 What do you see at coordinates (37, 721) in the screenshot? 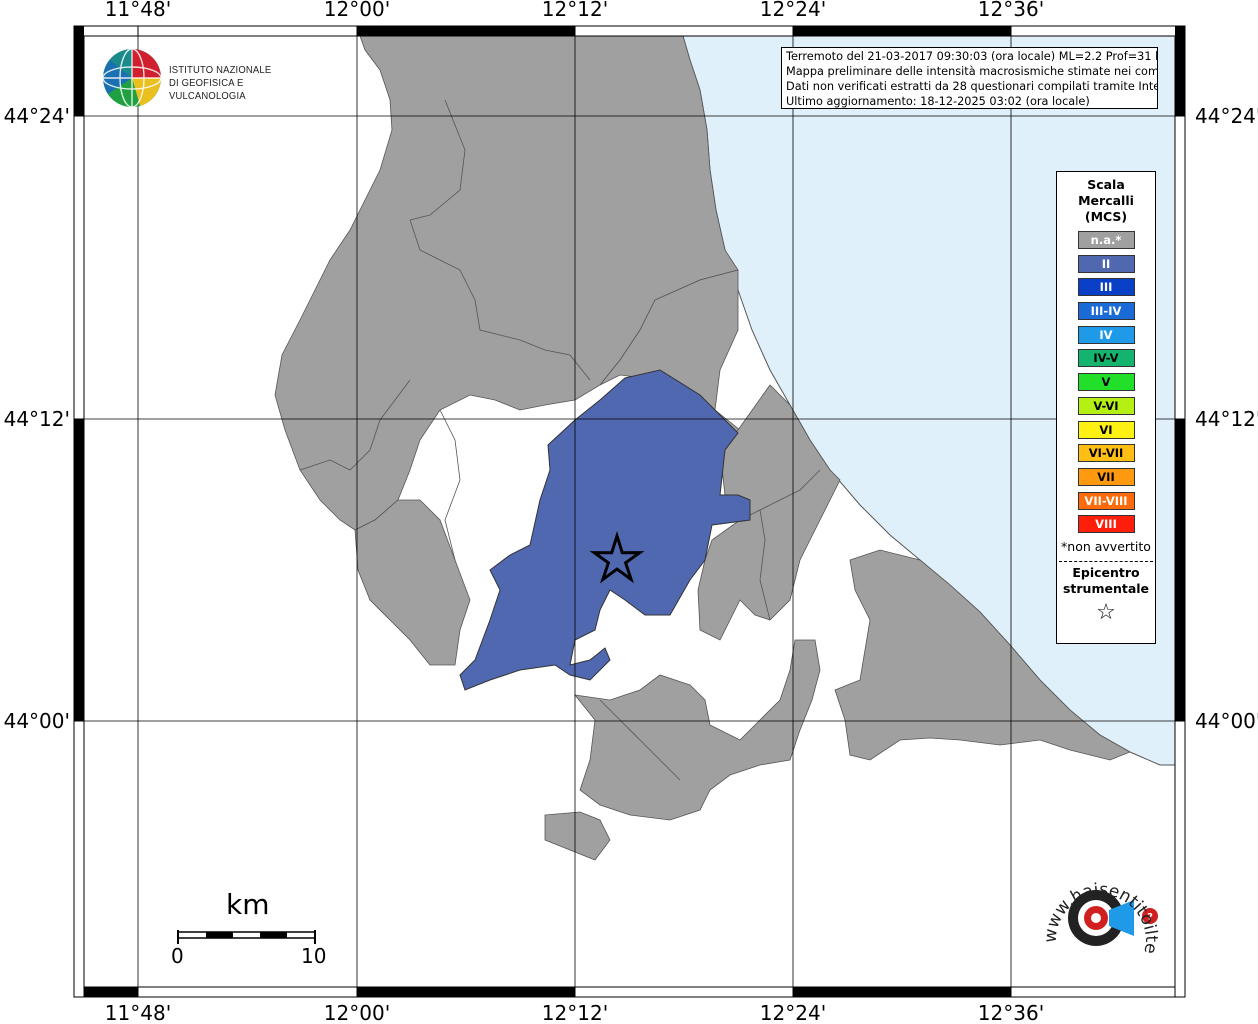
I see `lat-tick-left-3: 44°00'` at bounding box center [37, 721].